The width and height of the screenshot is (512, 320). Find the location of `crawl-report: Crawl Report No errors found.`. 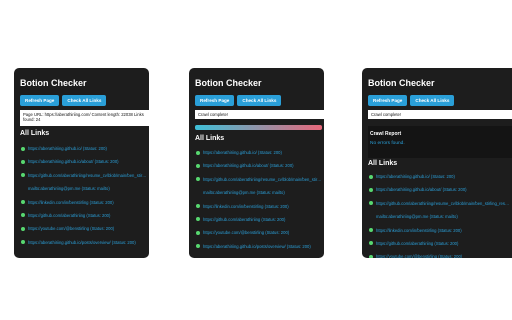

crawl-report: Crawl Report No errors found. is located at coordinates (440, 142).